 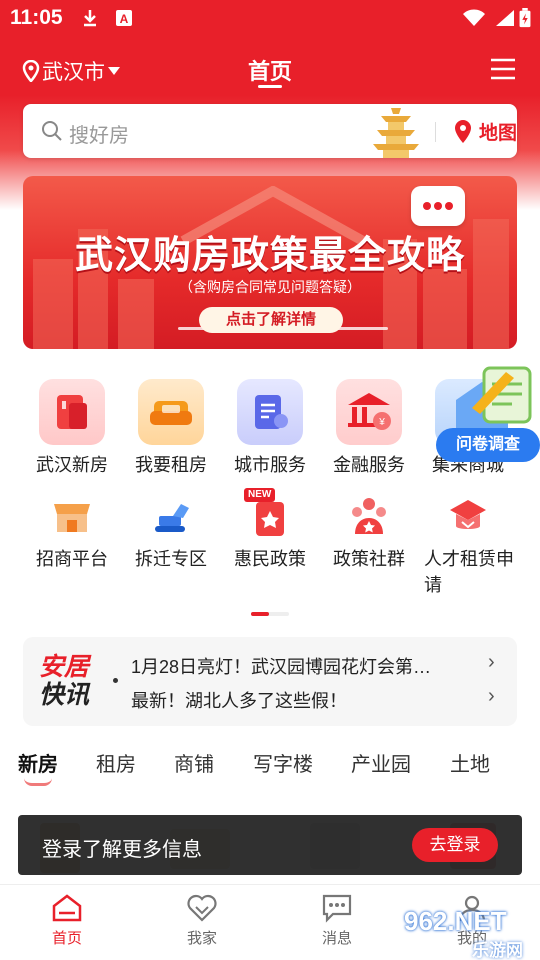 I want to click on map-pin-icon, so click(x=463, y=131).